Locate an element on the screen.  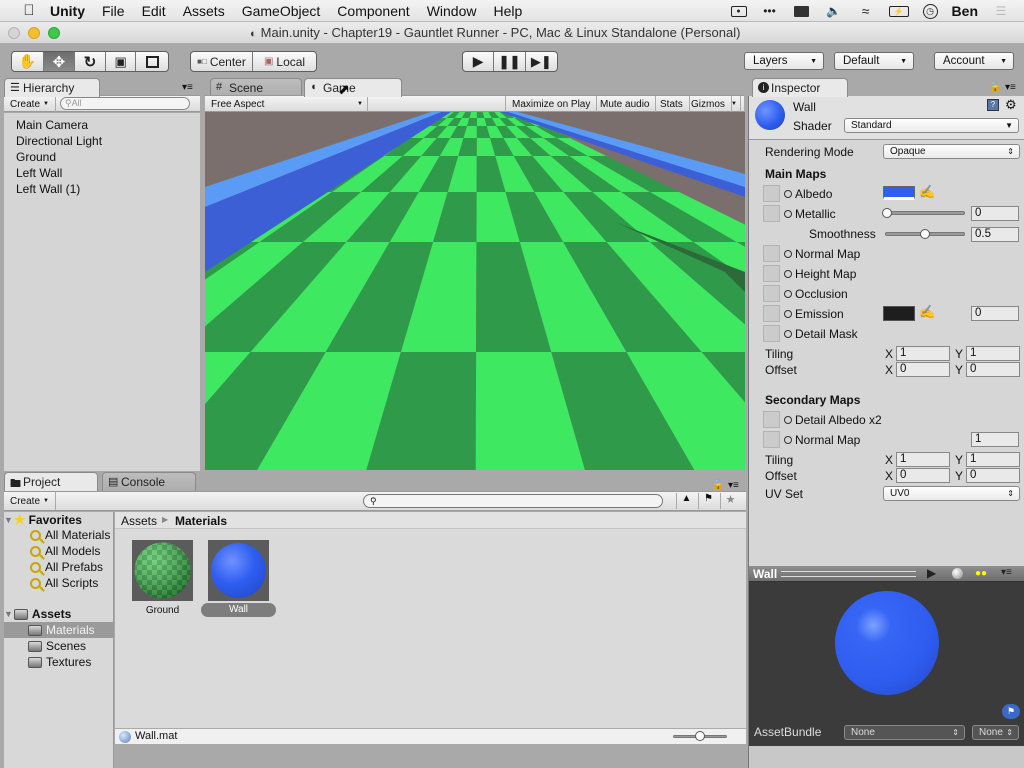
hierarchy-item: Directional Light is located at coordinates (59, 141).